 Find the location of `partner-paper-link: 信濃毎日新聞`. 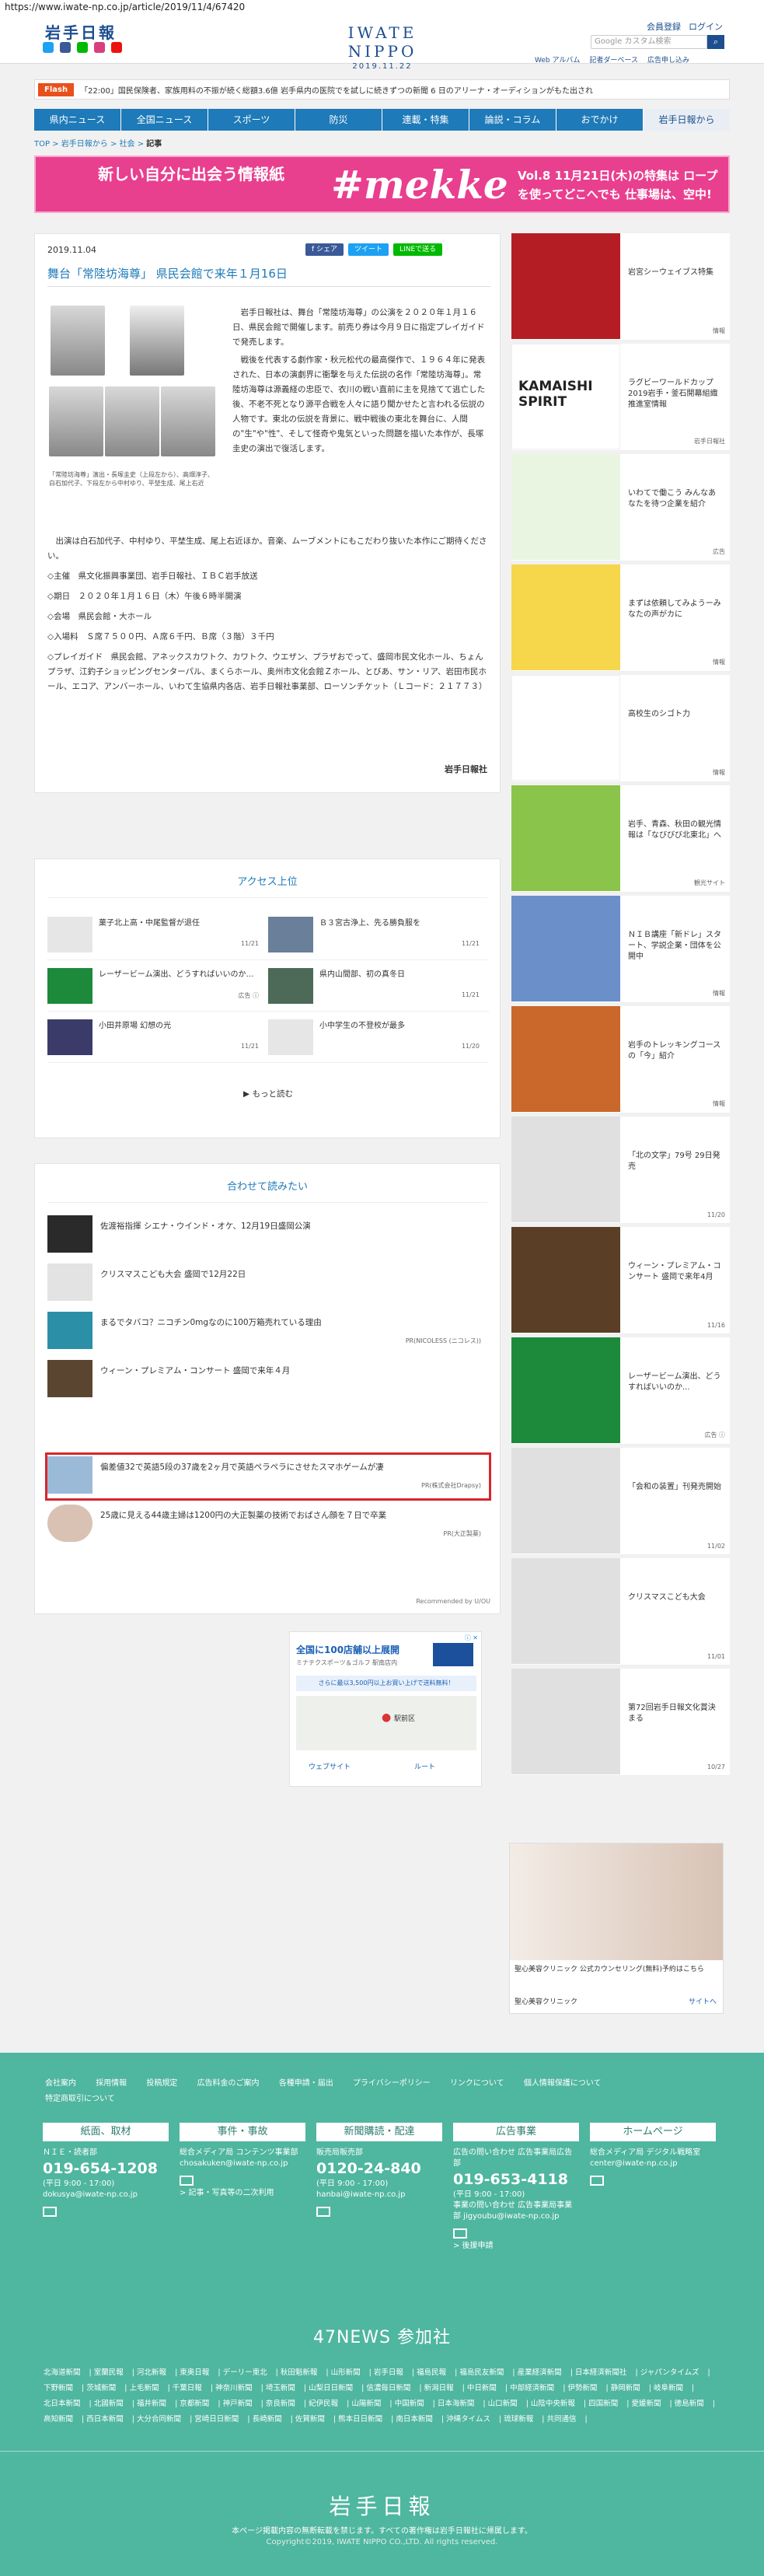

partner-paper-link: 信濃毎日新聞 is located at coordinates (388, 2388).